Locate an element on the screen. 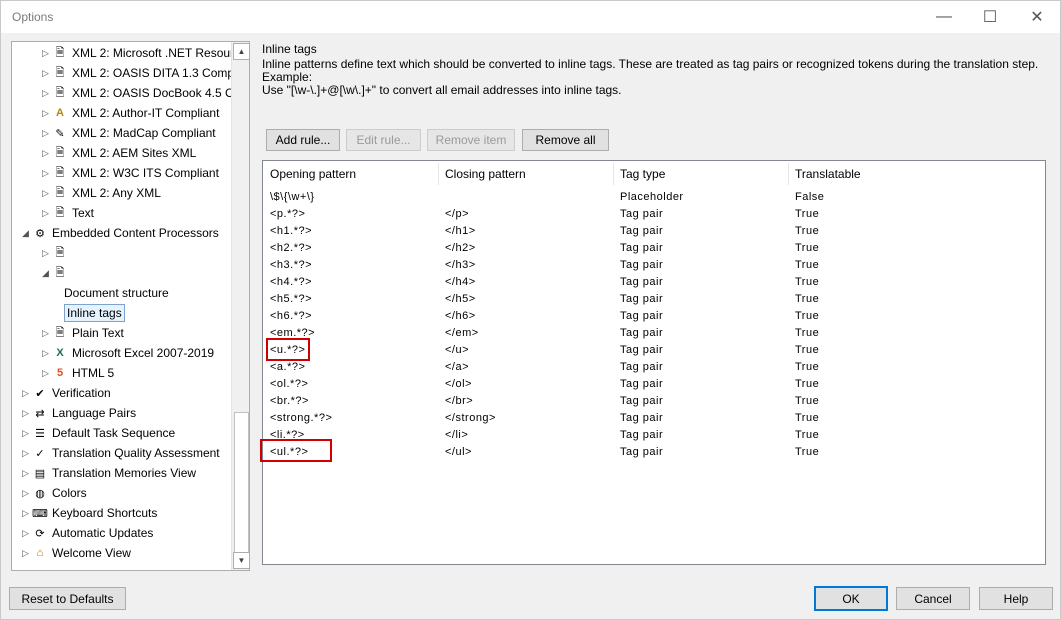  tree-item: ▷ 🗎 Plain Text is located at coordinates (83, 333).